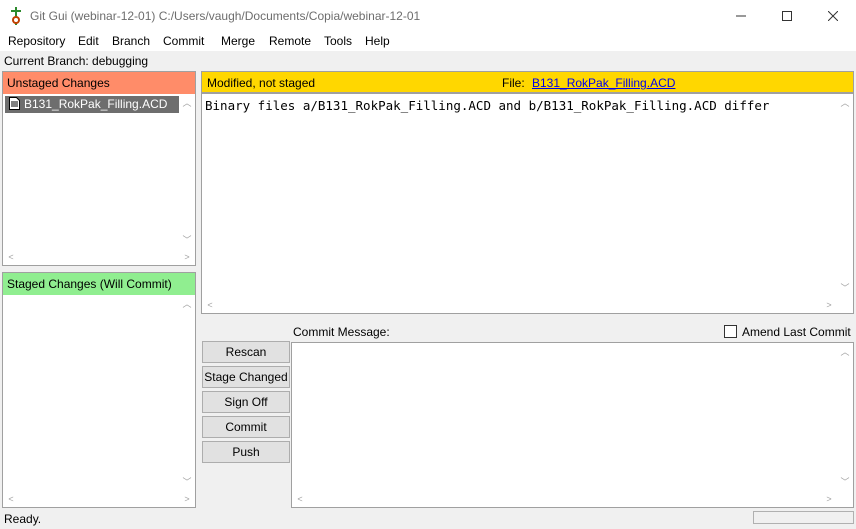 The image size is (856, 529). Describe the element at coordinates (246, 352) in the screenshot. I see `rescan-button: Rescan` at that location.